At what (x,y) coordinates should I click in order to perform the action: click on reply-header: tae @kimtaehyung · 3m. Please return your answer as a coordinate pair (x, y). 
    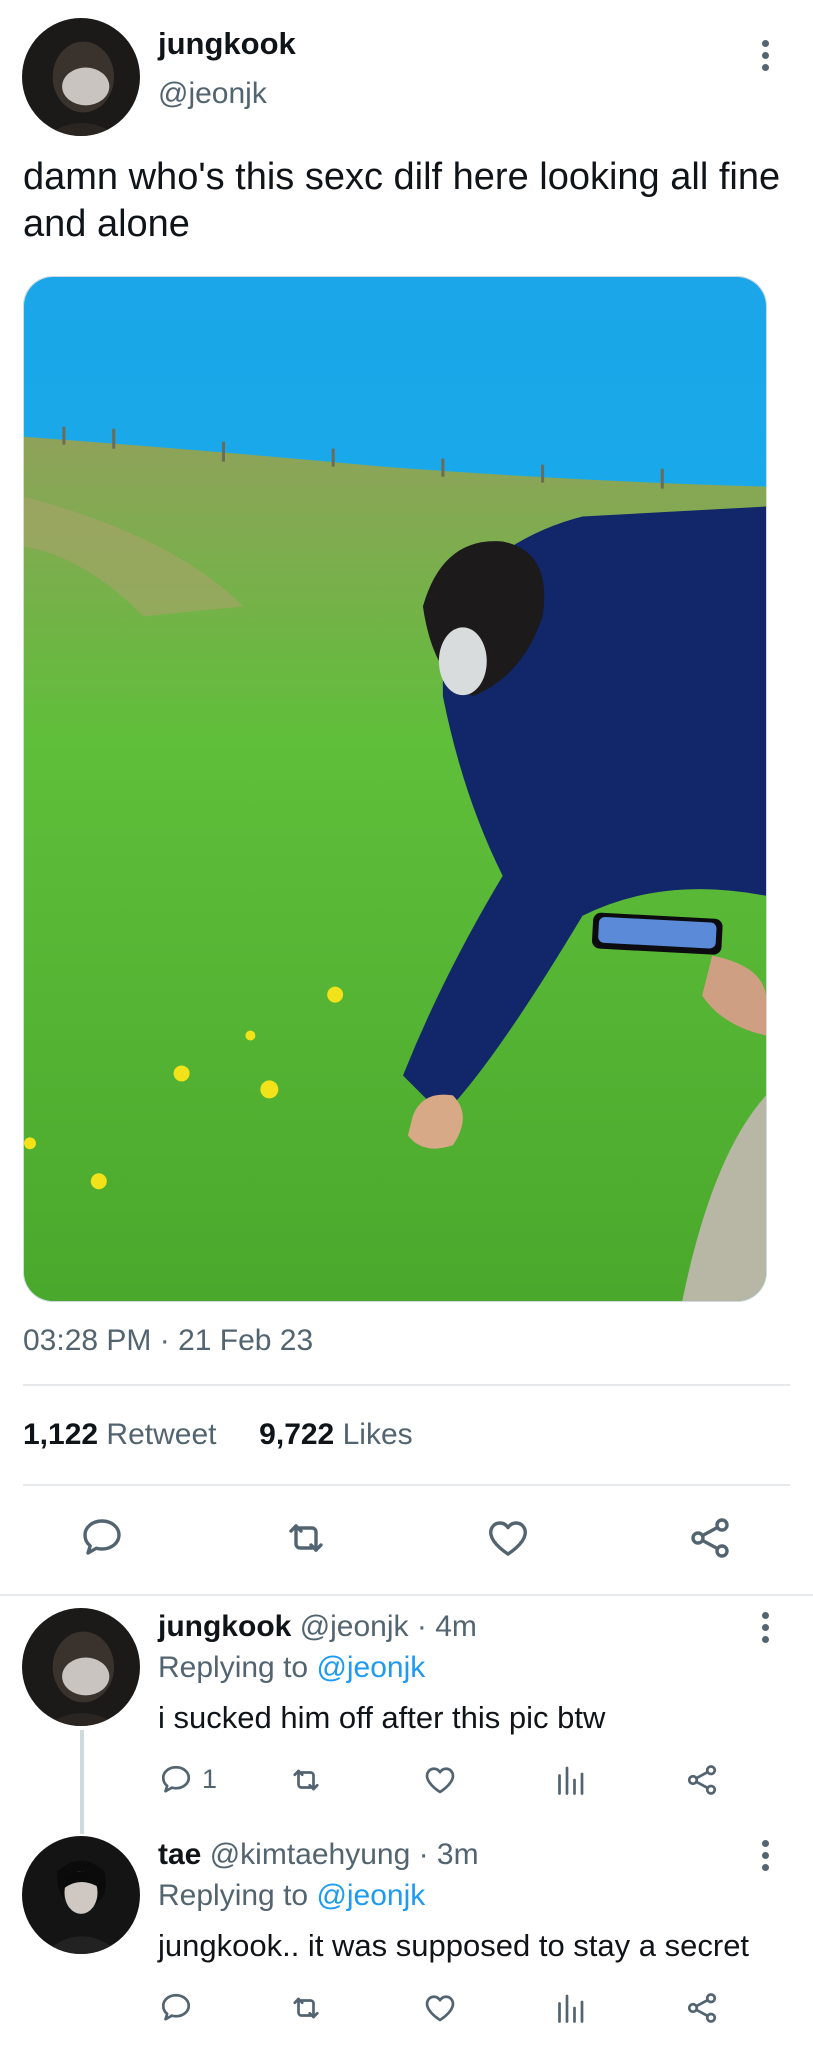
    Looking at the image, I should click on (318, 1855).